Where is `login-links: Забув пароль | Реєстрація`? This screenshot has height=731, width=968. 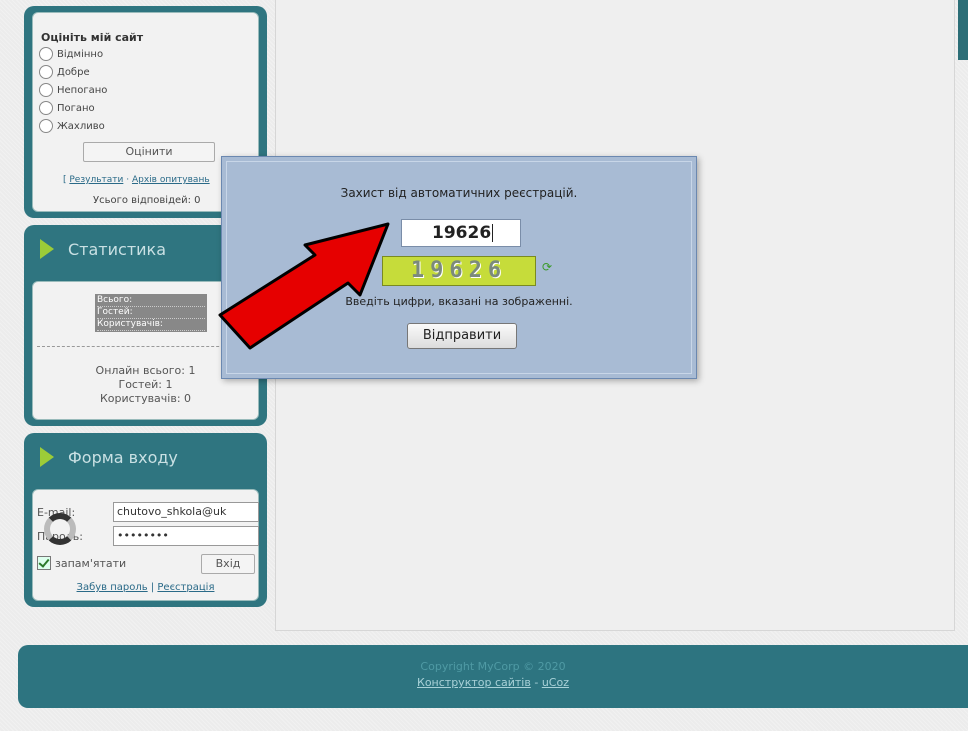
login-links: Забув пароль | Реєстрація is located at coordinates (145, 587).